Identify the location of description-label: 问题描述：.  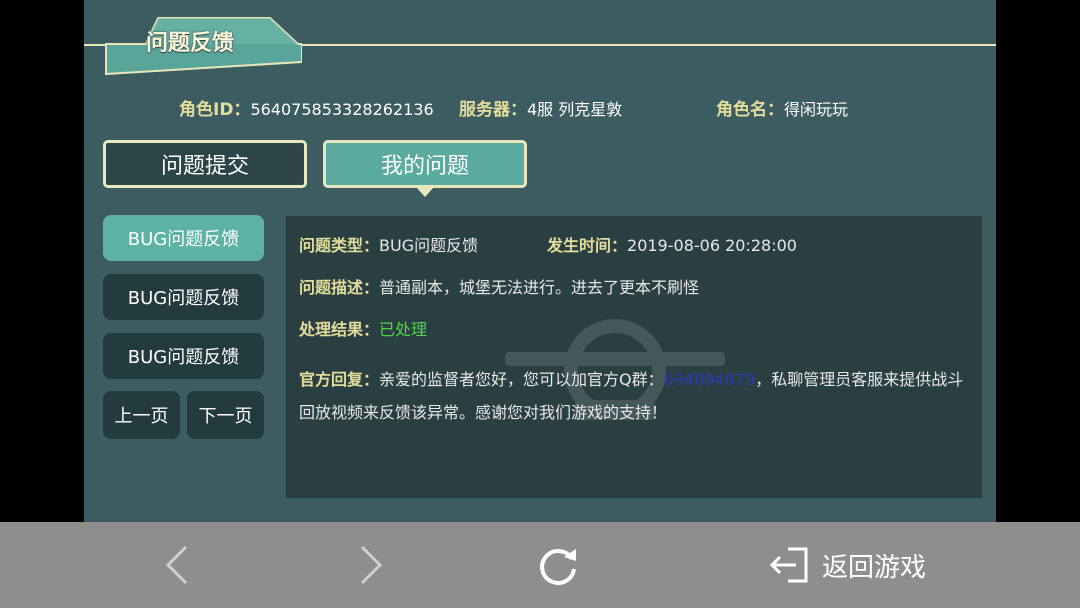
(339, 287).